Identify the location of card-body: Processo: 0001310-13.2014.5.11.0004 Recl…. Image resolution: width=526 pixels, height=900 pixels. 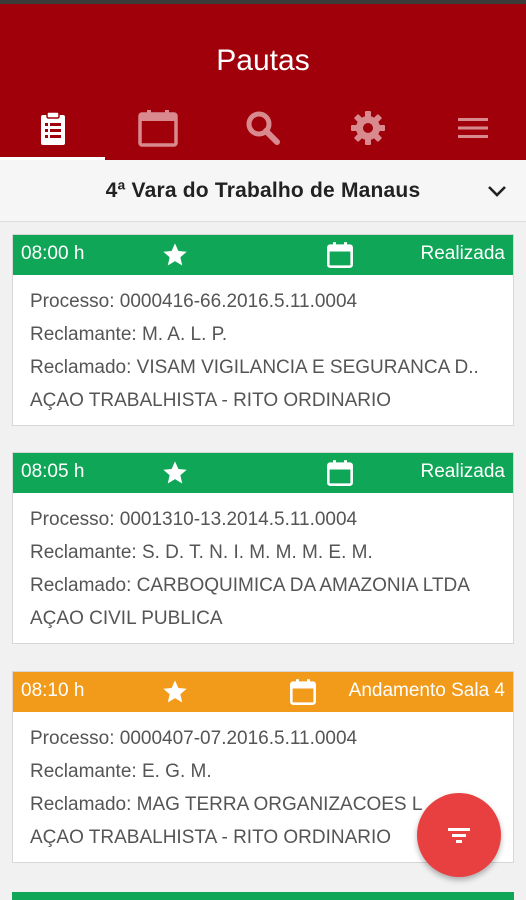
(263, 564).